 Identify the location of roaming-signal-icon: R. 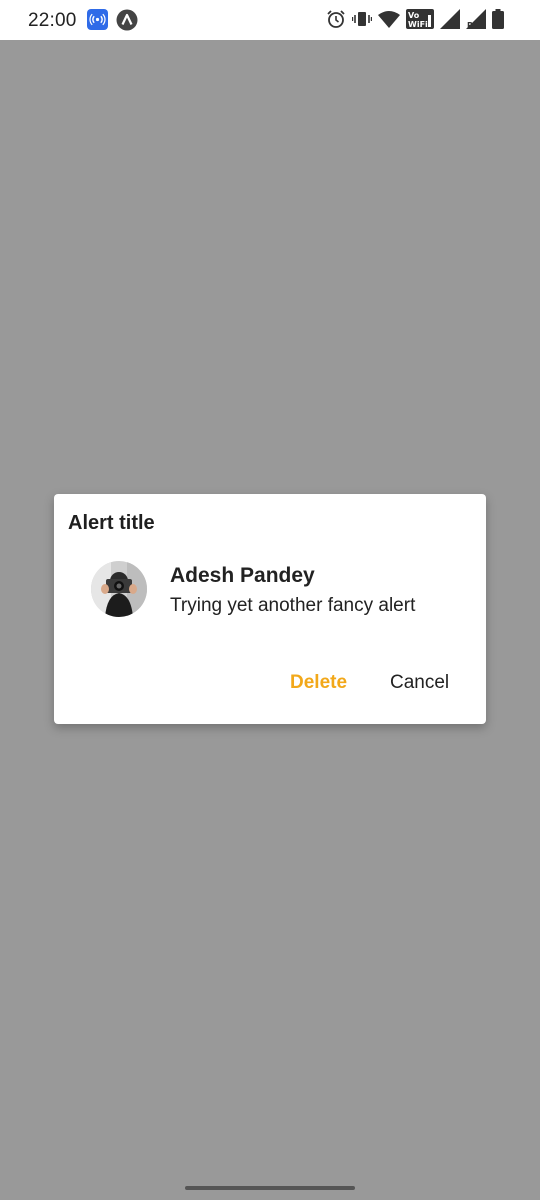
(476, 19).